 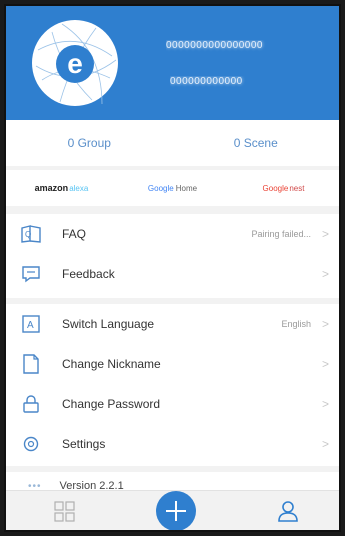 I want to click on faq-label: FAQ, so click(x=74, y=234).